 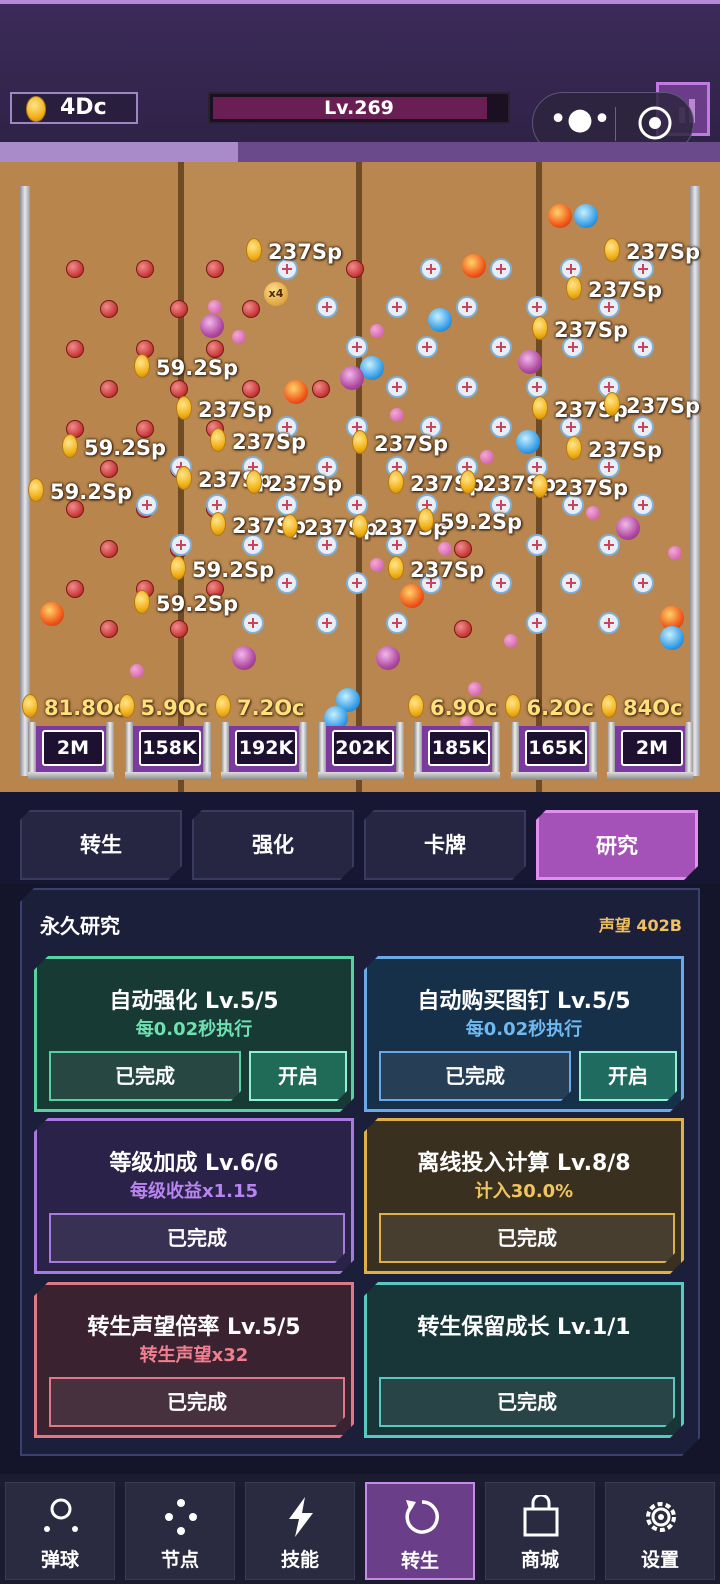 I want to click on research-card-title: 转生声望倍率 Lv.5/5, so click(x=194, y=1327).